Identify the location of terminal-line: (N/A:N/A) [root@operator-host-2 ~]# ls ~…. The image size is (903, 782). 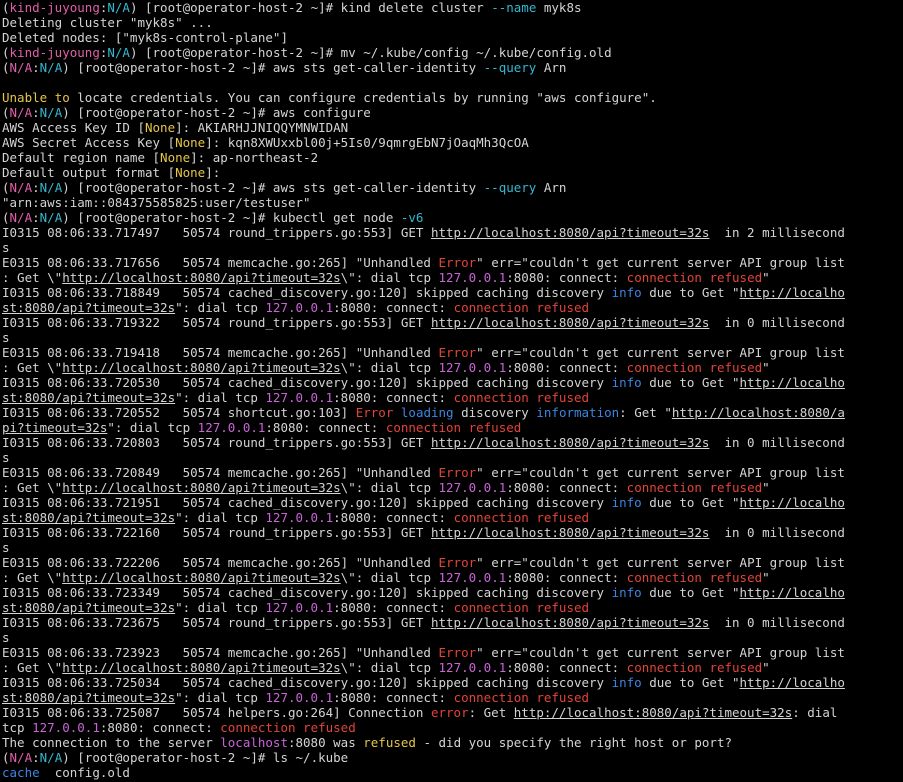
(452, 757).